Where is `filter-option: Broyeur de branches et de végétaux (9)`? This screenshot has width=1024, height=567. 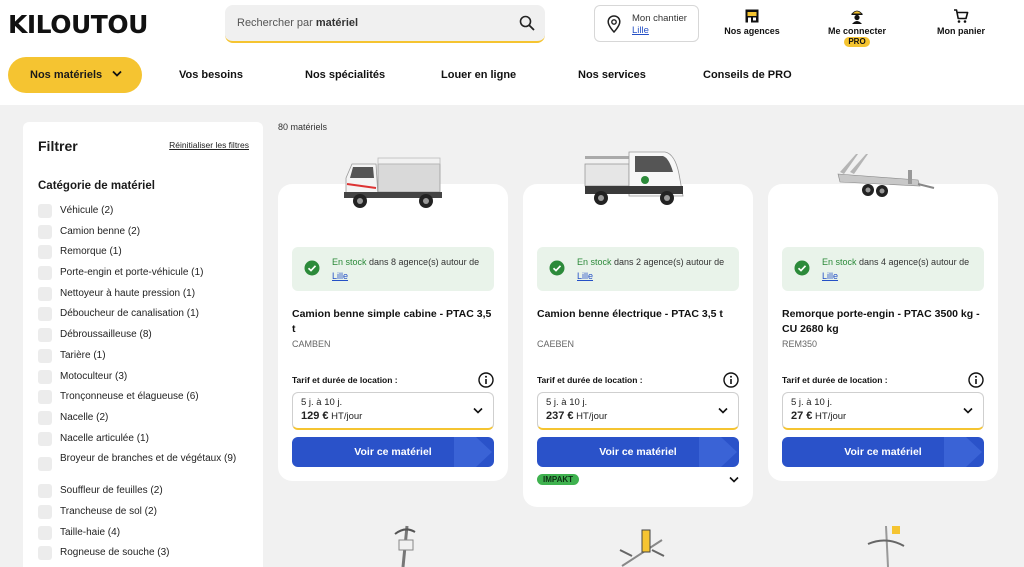
filter-option: Broyeur de branches et de végétaux (9) is located at coordinates (145, 467).